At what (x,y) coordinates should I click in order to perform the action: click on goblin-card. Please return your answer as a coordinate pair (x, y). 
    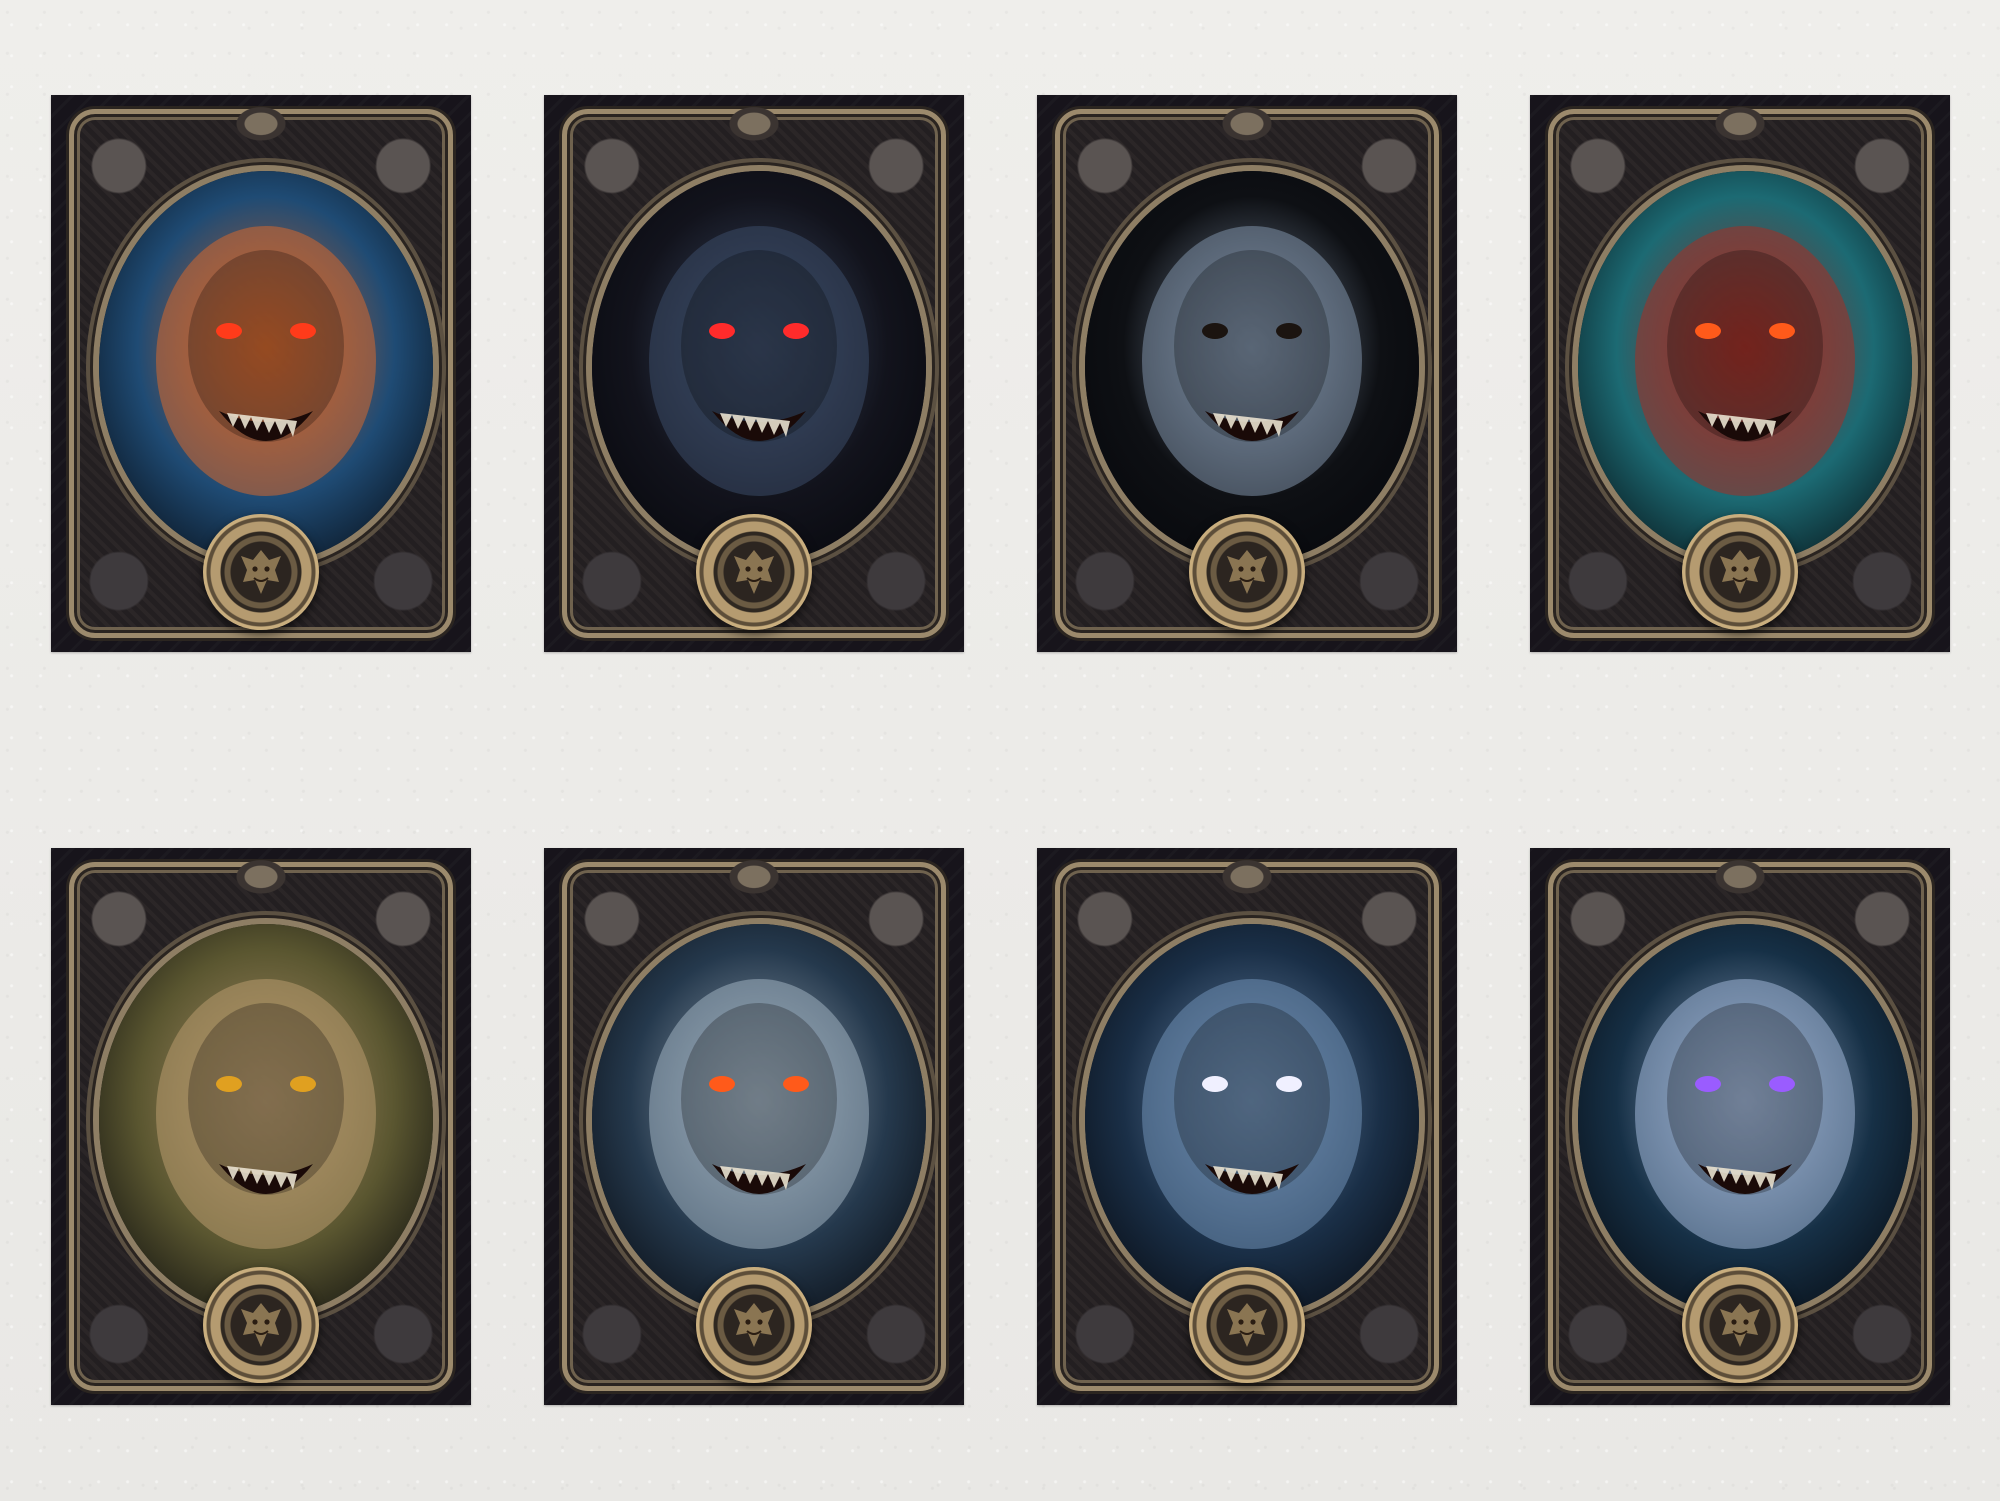
    Looking at the image, I should click on (261, 1126).